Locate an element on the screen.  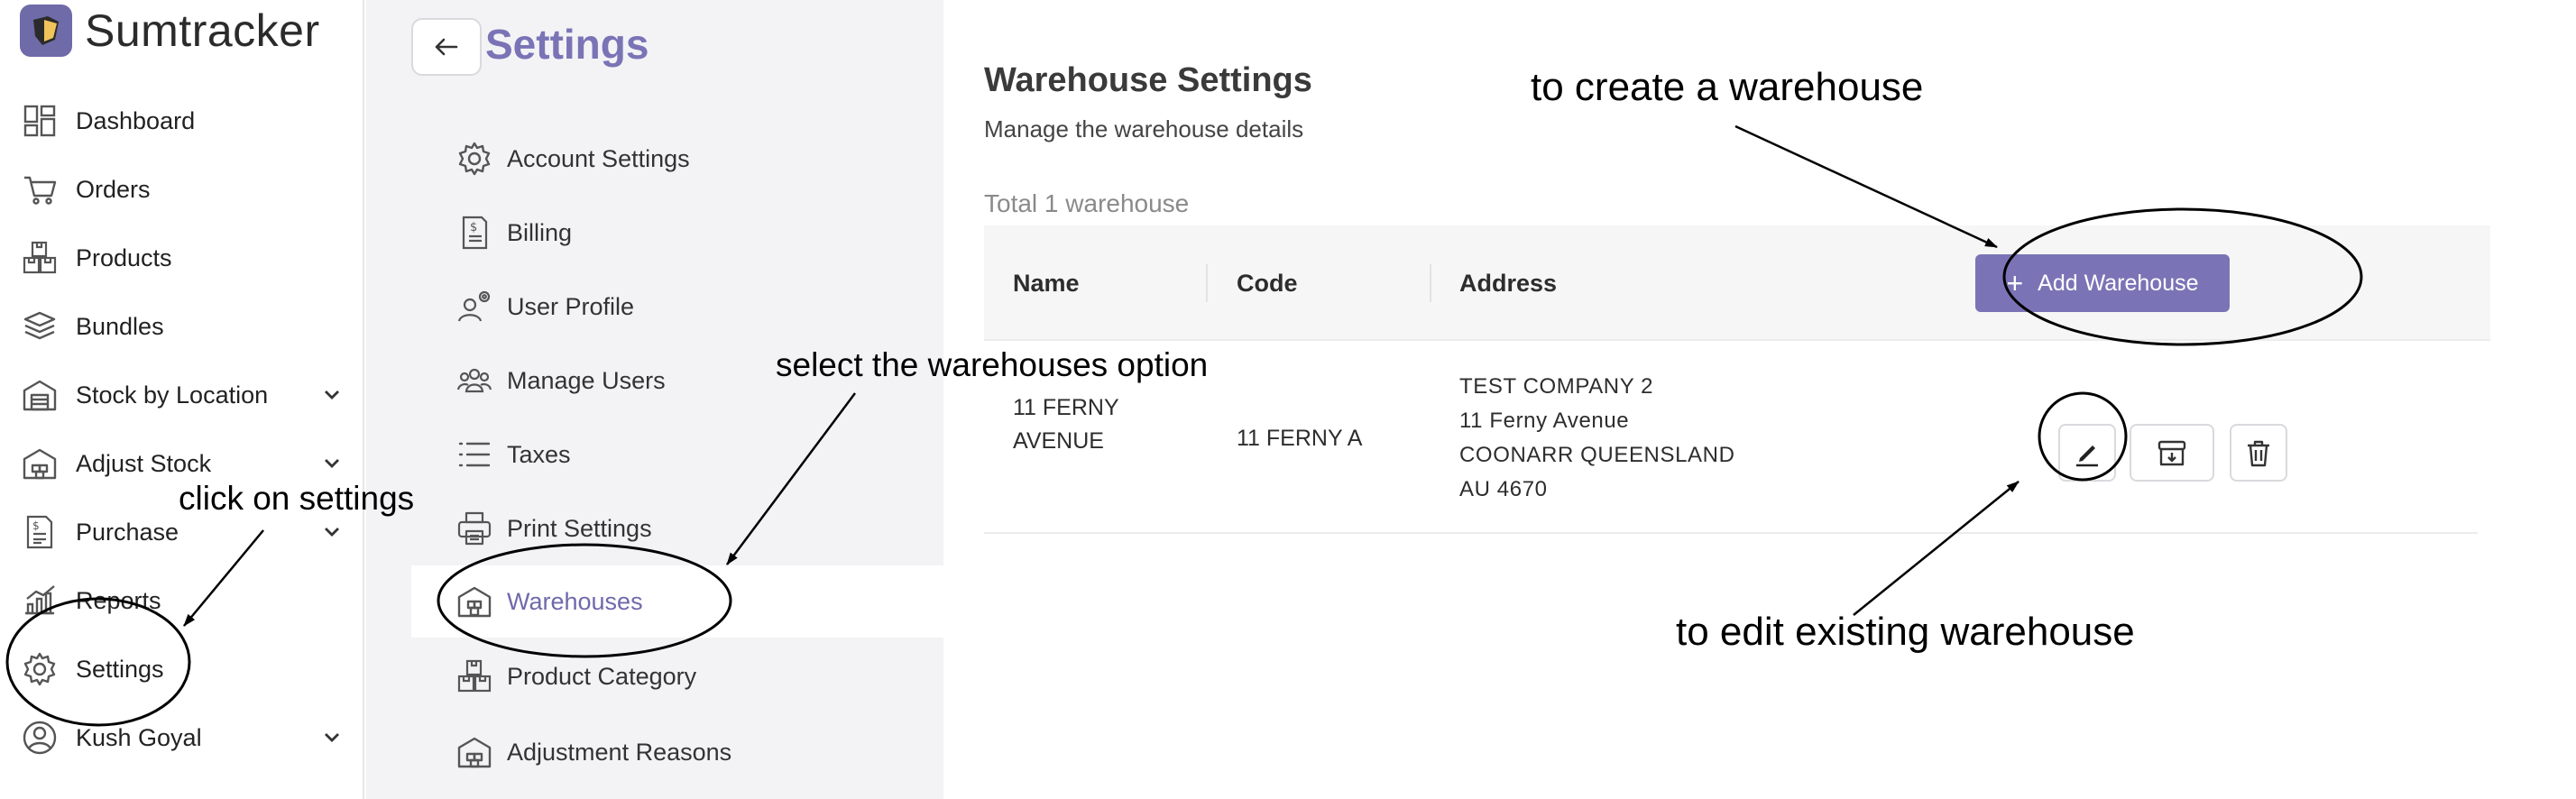
column-header-name: Name is located at coordinates (1046, 283).